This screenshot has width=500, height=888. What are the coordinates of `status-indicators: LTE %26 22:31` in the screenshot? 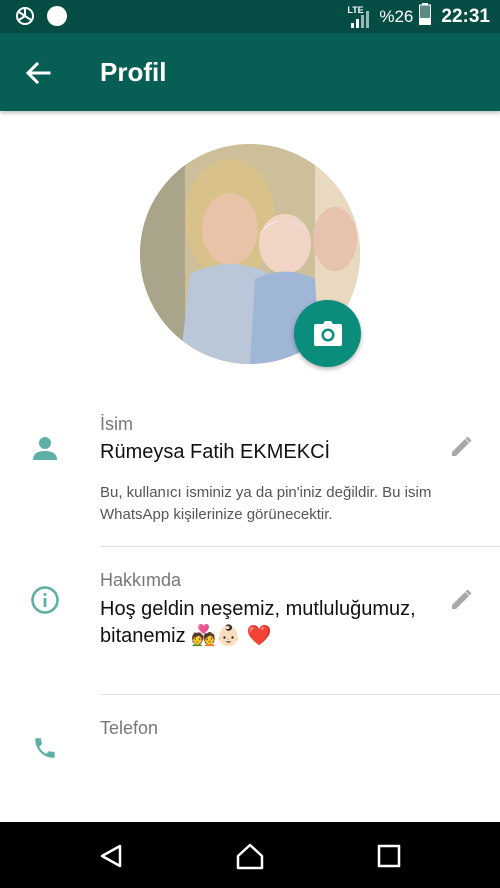 It's located at (418, 16).